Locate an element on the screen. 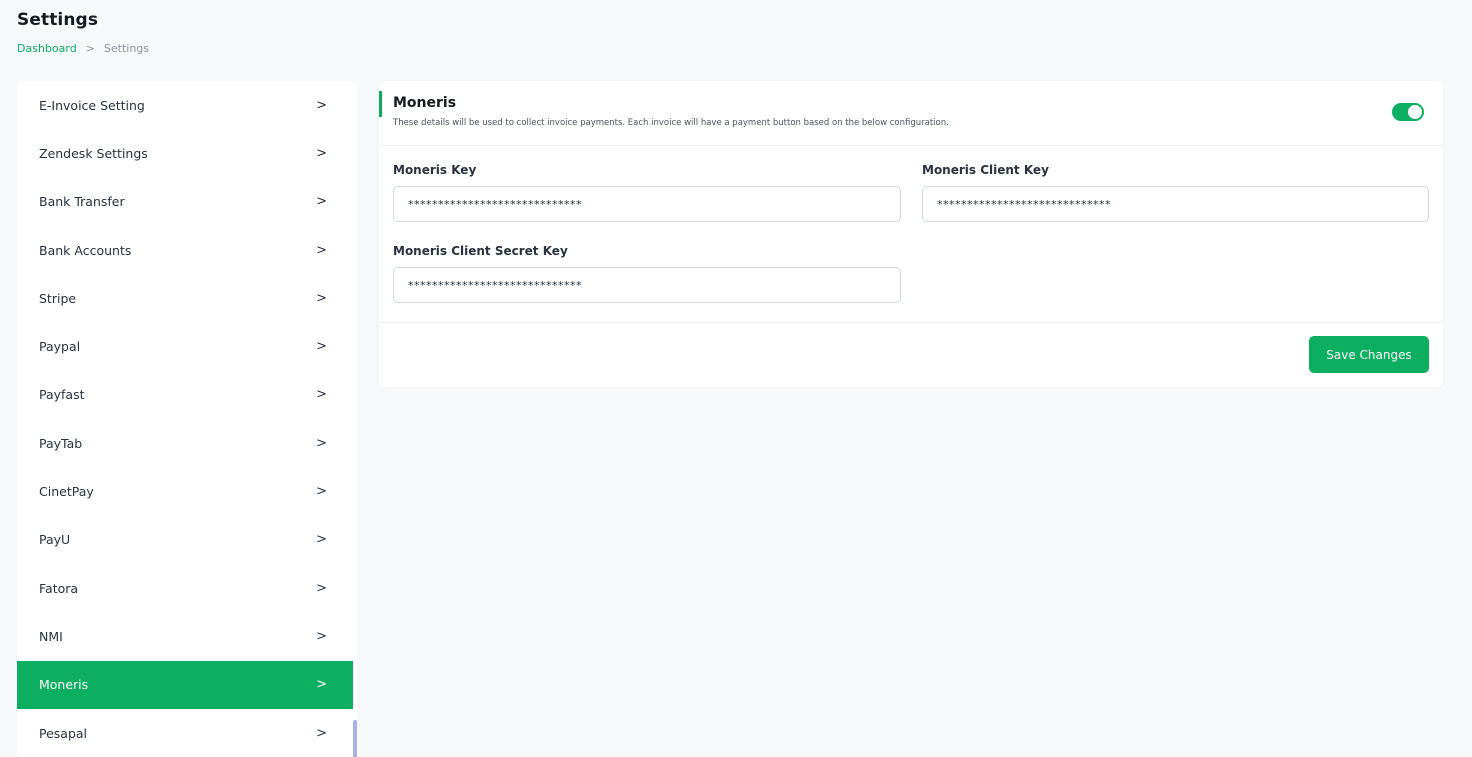  sidebar-item-paypal: Paypal > is located at coordinates (185, 346).